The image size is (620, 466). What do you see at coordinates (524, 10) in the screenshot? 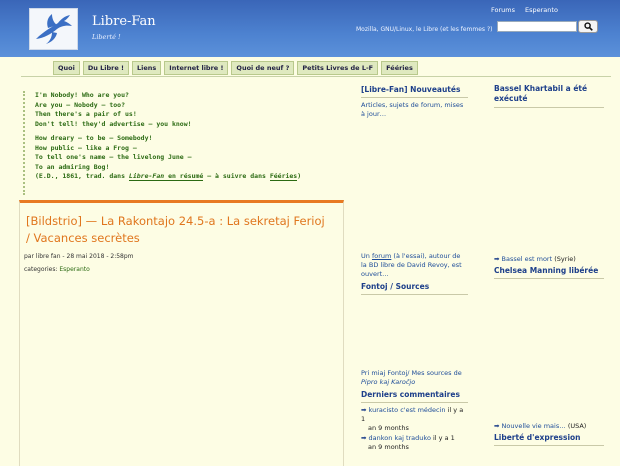
I see `top-links: Forums Esperanto` at bounding box center [524, 10].